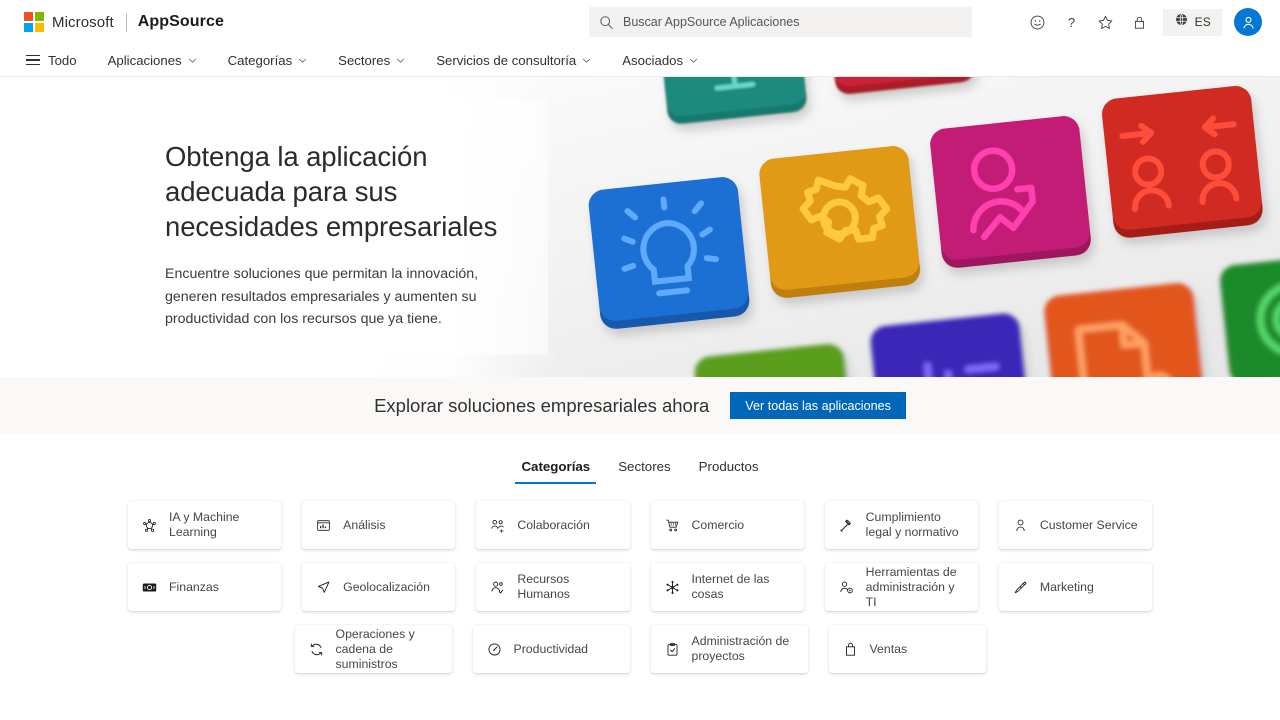 Image resolution: width=1280 pixels, height=720 pixels. Describe the element at coordinates (850, 649) in the screenshot. I see `briefcase-bag-icon` at that location.